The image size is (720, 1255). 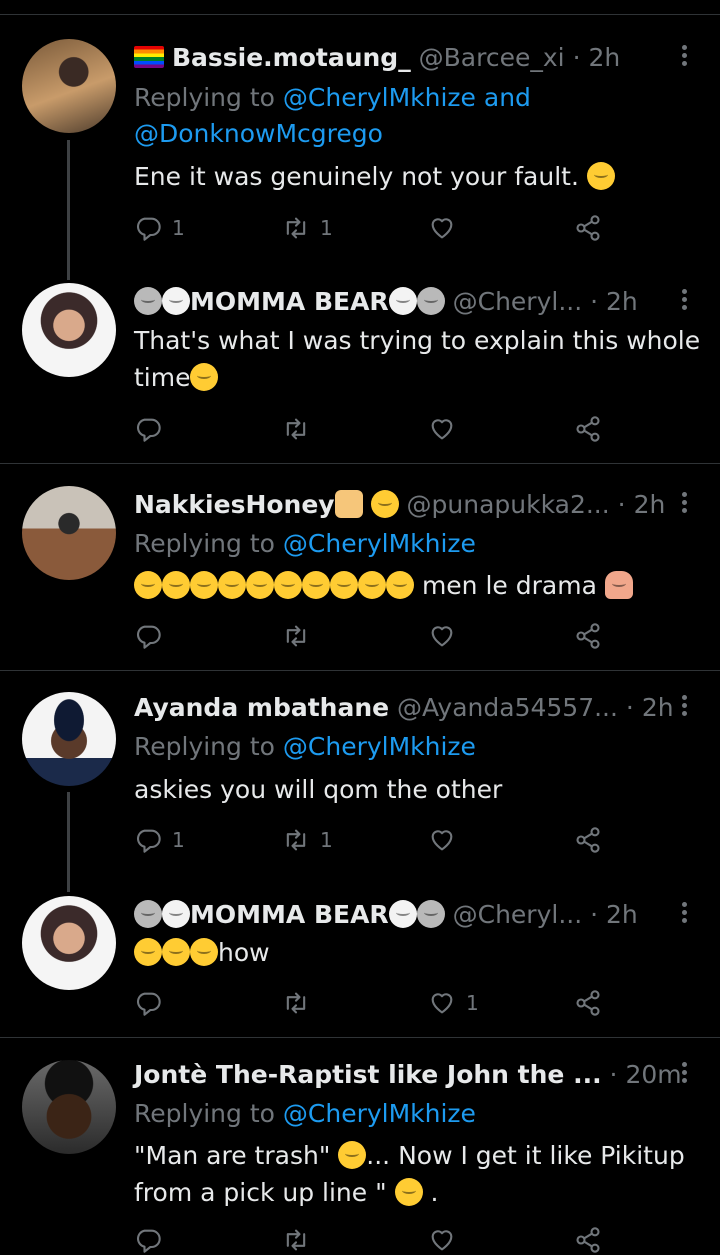 What do you see at coordinates (260, 1192) in the screenshot?
I see `tweet-text-line: from a pick up line "` at bounding box center [260, 1192].